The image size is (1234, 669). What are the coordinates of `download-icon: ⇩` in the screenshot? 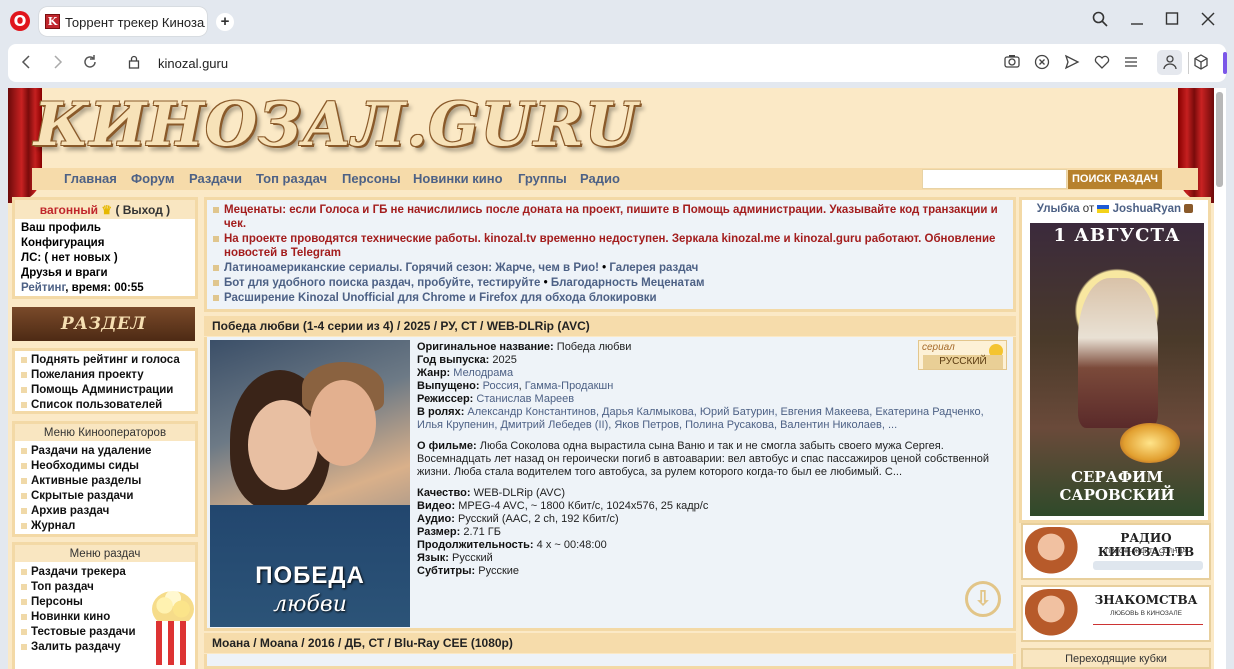 It's located at (983, 599).